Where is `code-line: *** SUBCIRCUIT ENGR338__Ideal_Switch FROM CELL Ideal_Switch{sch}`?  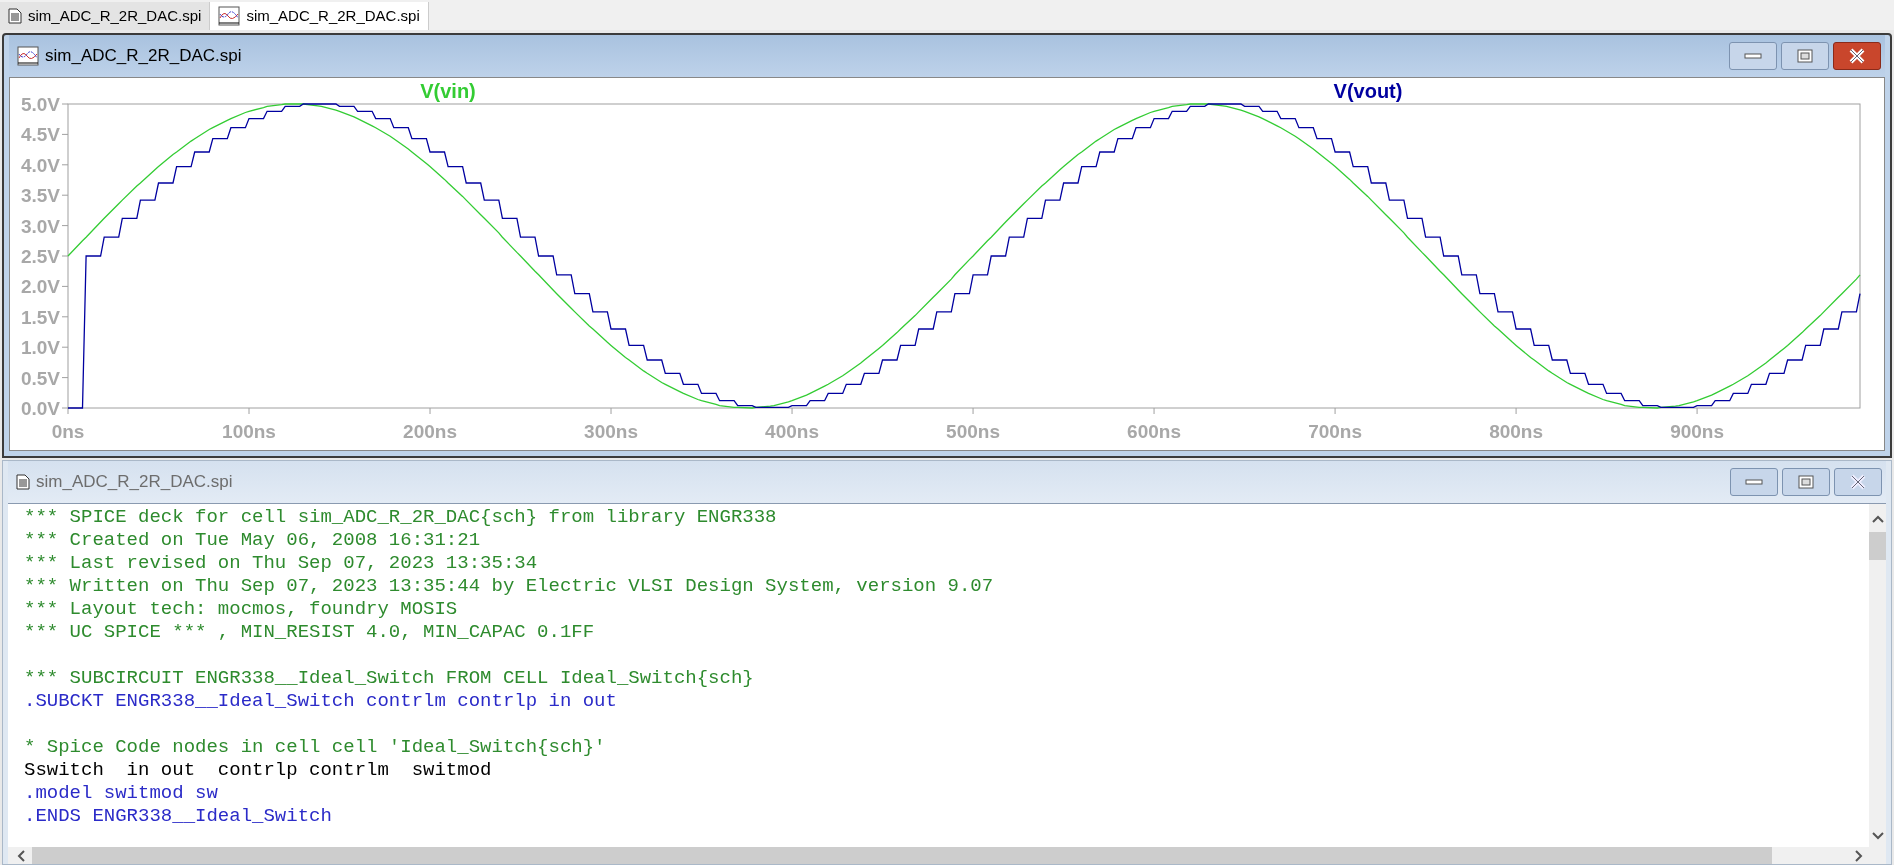
code-line: *** SUBCIRCUIT ENGR338__Ideal_Switch FROM CELL Ideal_Switch{sch} is located at coordinates (389, 678).